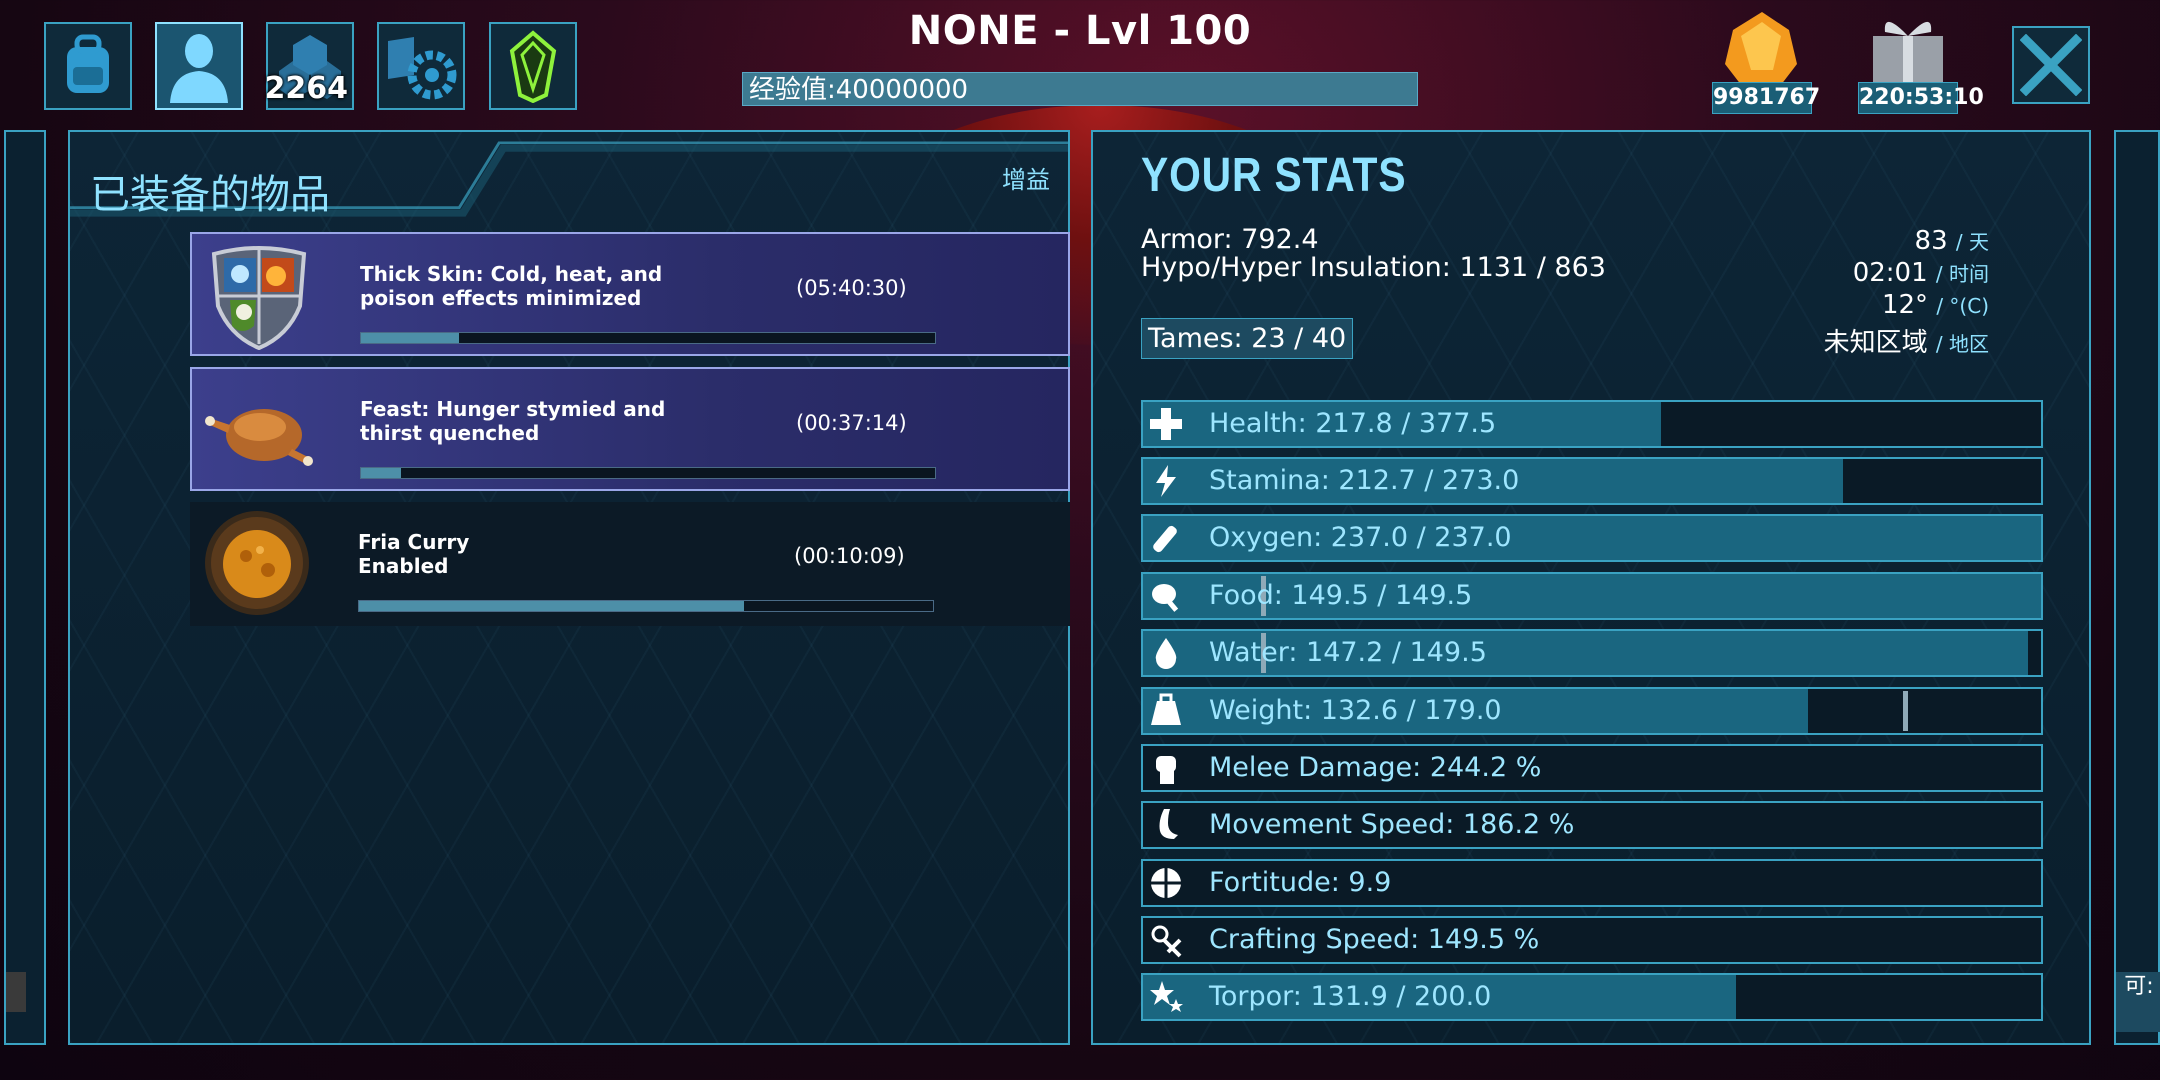  Describe the element at coordinates (1350, 996) in the screenshot. I see `stat-label: Torpor: 131.9 / 200.0` at that location.